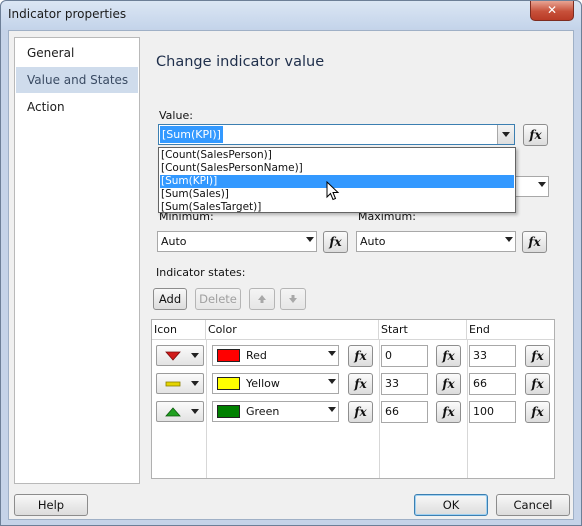  Describe the element at coordinates (67, 14) in the screenshot. I see `window-title: Indicator properties` at that location.